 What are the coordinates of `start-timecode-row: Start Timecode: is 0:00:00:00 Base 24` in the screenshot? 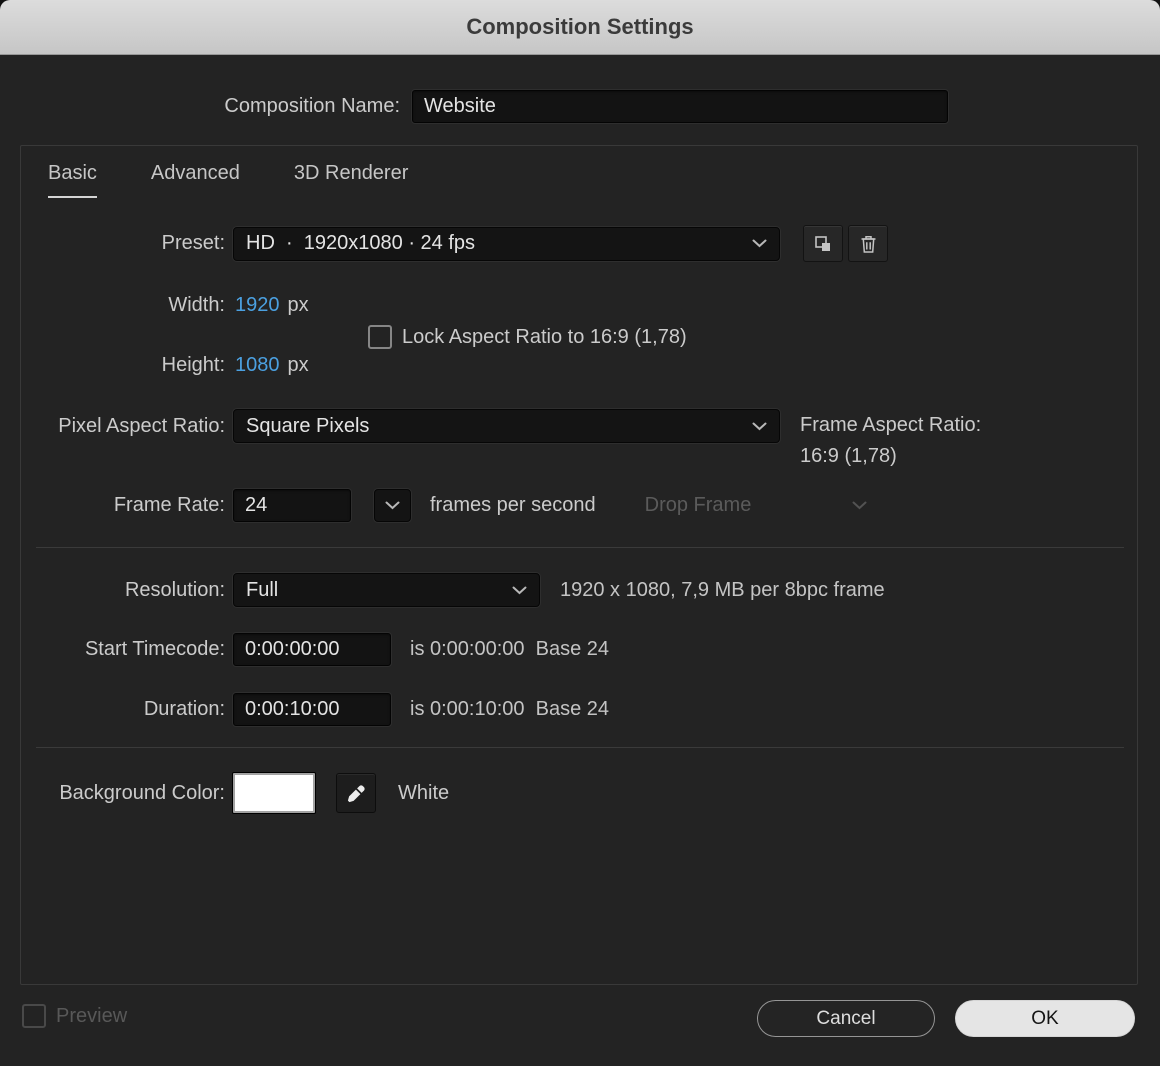 It's located at (580, 649).